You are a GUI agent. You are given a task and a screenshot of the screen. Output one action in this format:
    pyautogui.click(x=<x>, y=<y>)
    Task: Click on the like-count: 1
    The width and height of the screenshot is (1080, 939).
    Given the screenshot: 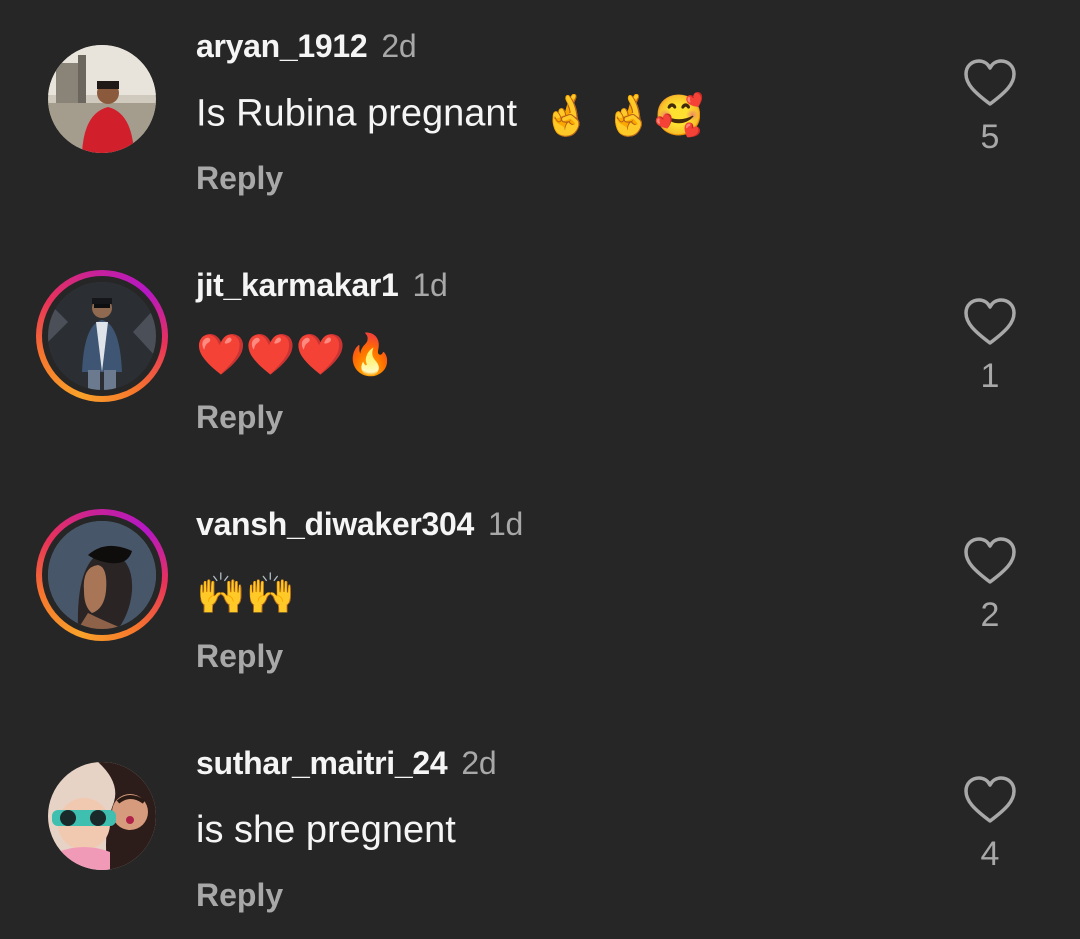 What is the action you would take?
    pyautogui.click(x=990, y=376)
    